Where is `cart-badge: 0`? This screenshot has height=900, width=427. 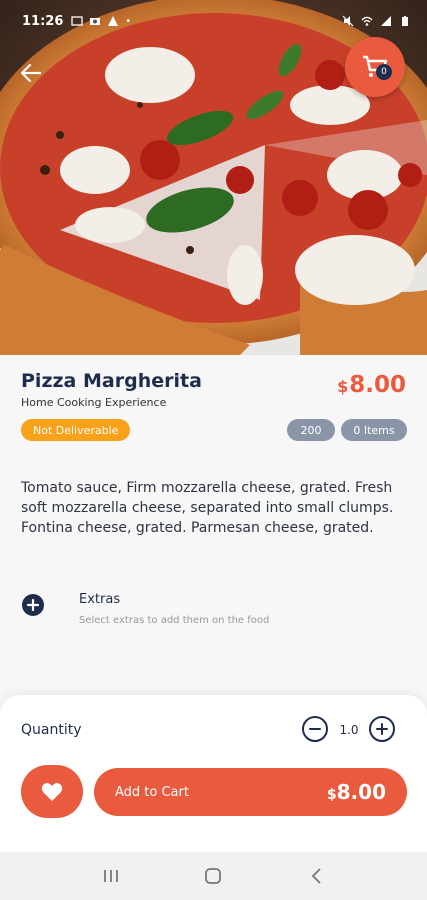 cart-badge: 0 is located at coordinates (384, 72).